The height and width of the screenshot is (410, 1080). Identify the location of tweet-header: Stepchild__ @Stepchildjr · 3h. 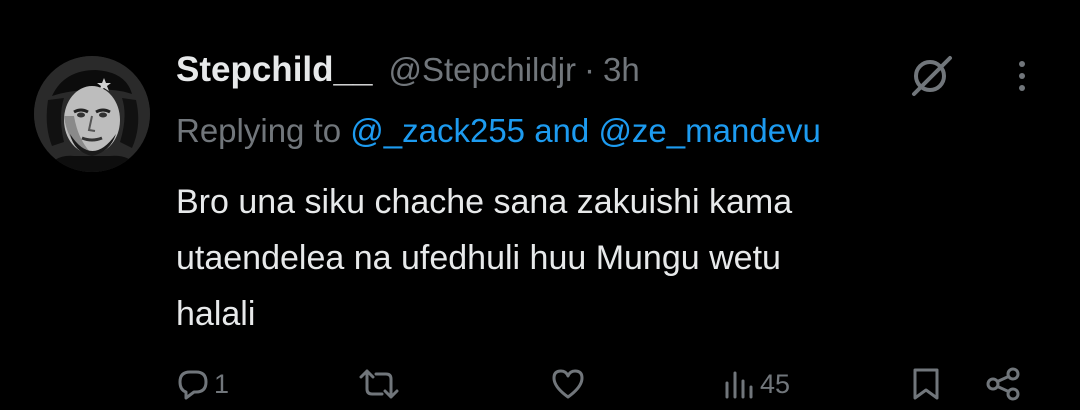
(408, 73).